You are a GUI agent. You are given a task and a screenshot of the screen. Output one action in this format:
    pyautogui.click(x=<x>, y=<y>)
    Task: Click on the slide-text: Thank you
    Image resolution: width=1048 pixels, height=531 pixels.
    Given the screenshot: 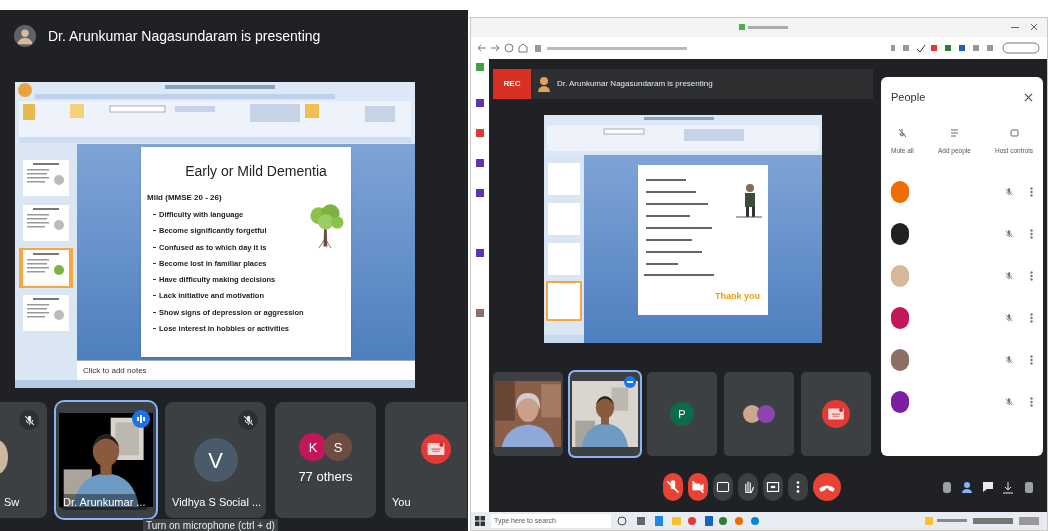 What is the action you would take?
    pyautogui.click(x=737, y=296)
    